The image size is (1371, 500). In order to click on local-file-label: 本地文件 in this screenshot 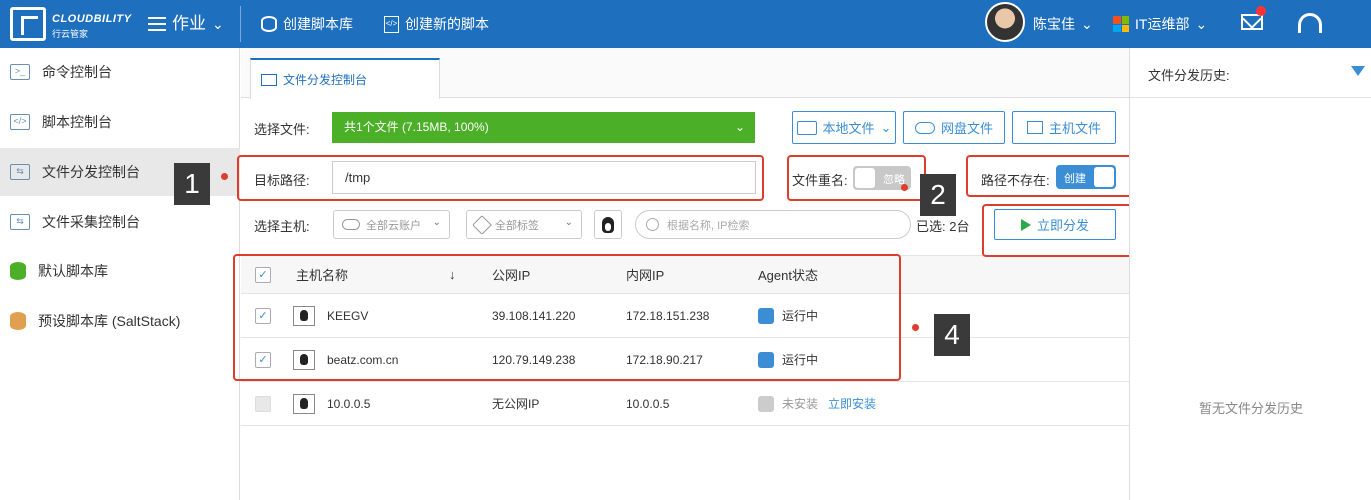, I will do `click(848, 128)`.